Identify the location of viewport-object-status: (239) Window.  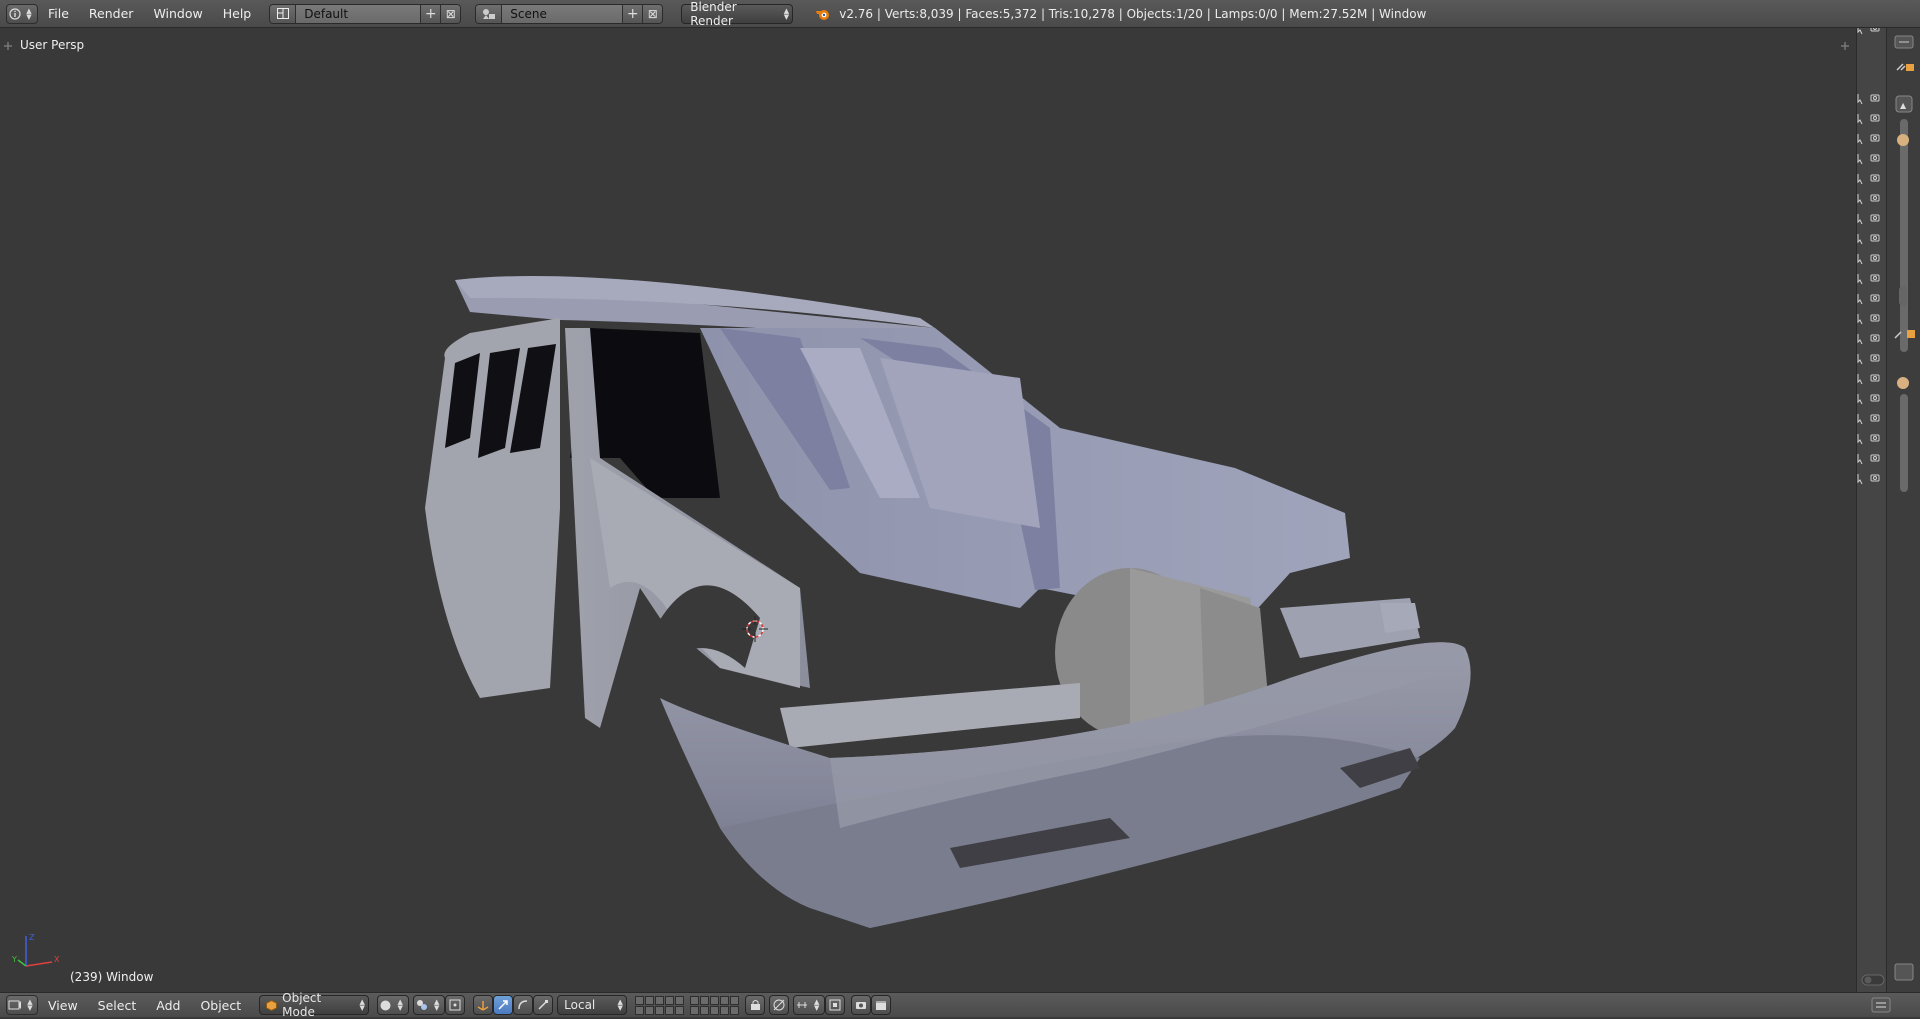
(112, 977).